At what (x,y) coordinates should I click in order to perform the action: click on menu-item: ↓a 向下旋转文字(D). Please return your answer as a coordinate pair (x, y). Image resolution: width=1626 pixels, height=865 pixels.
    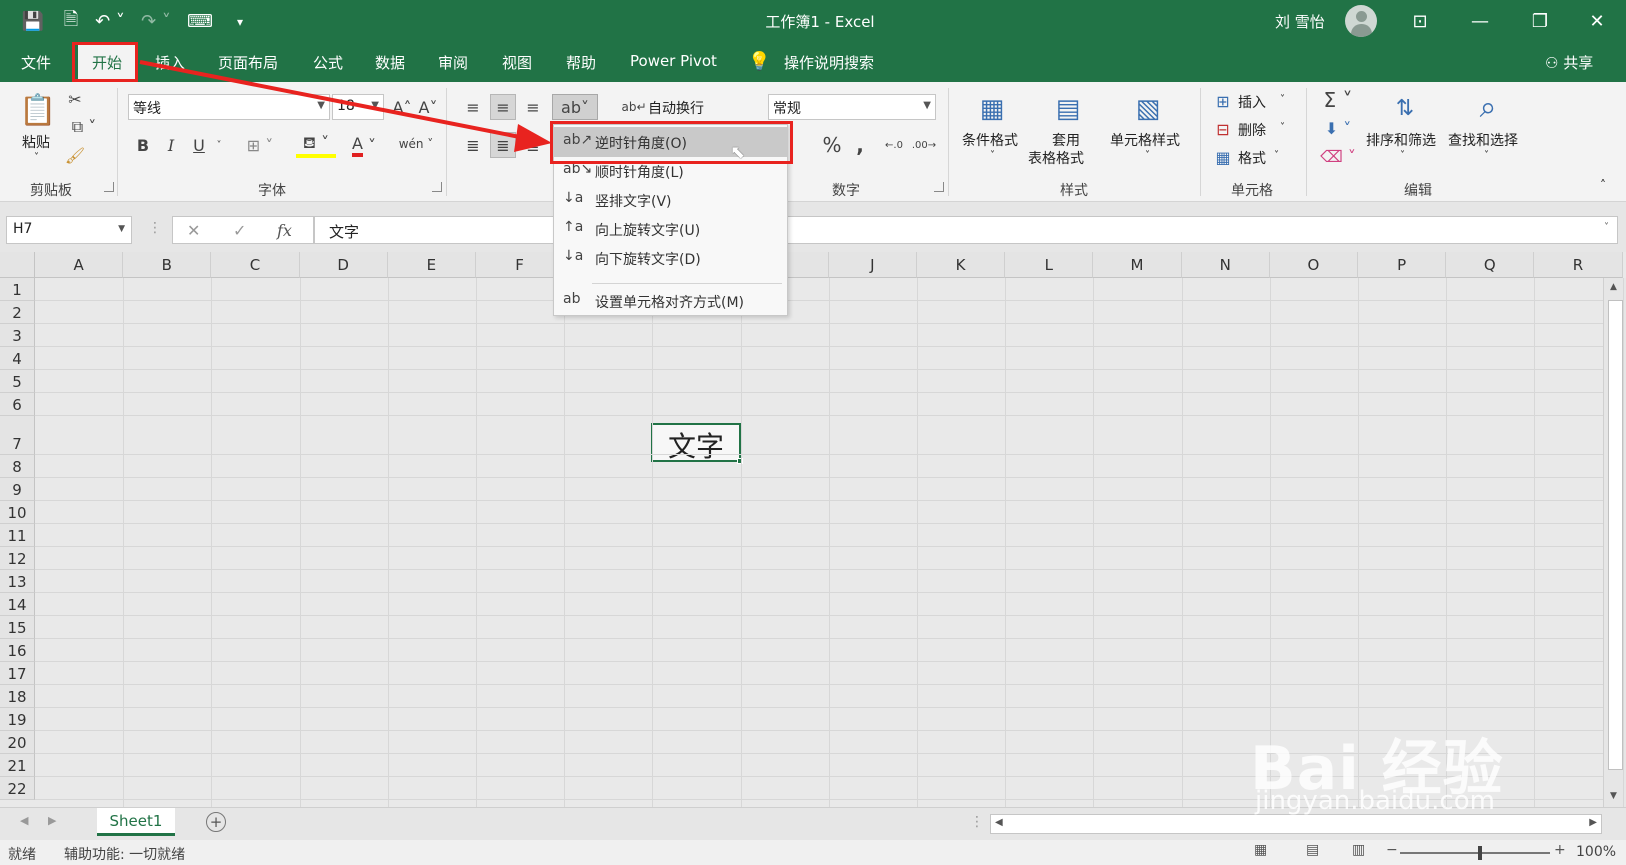
    Looking at the image, I should click on (670, 258).